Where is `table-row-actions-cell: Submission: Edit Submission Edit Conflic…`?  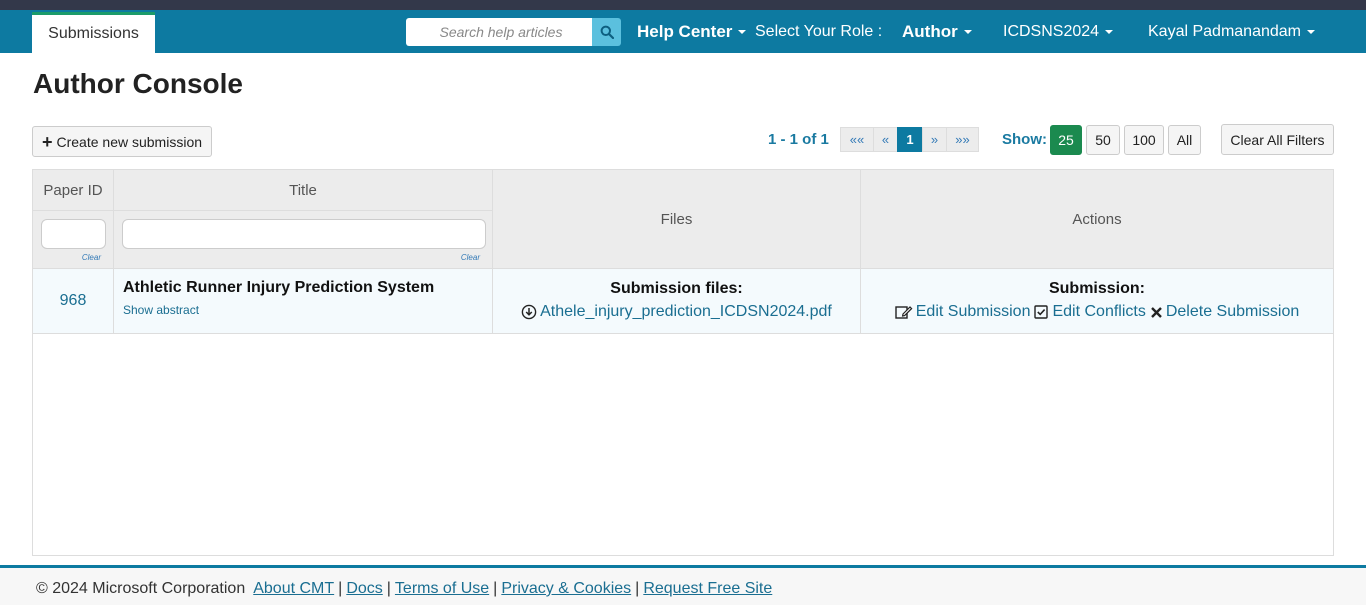
table-row-actions-cell: Submission: Edit Submission Edit Conflic… is located at coordinates (1097, 301).